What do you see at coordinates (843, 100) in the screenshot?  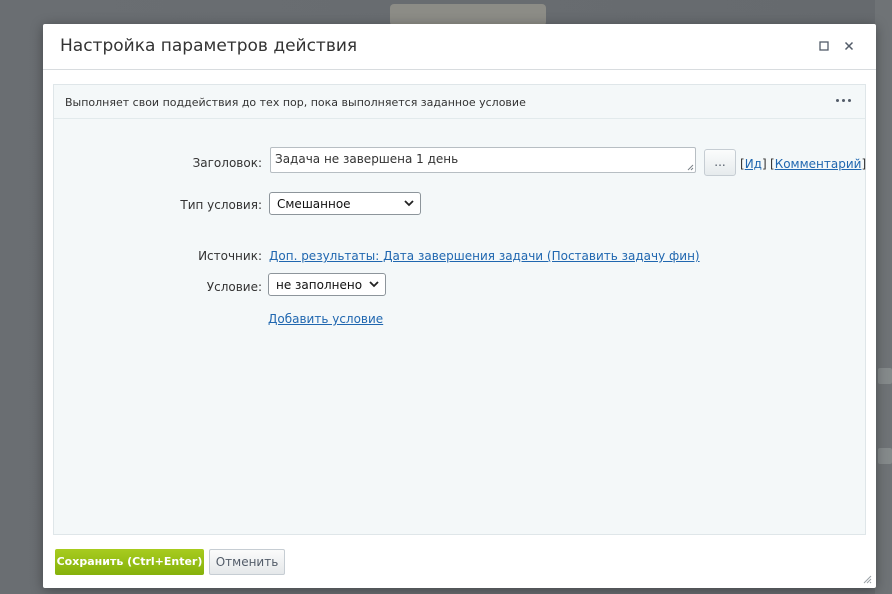 I see `more-dots-icon` at bounding box center [843, 100].